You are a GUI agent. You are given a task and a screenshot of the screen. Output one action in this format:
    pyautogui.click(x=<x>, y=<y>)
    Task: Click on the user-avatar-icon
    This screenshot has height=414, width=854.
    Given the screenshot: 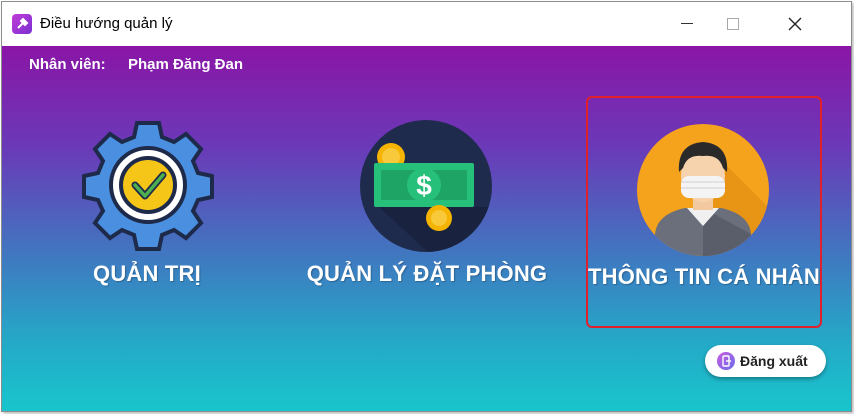 What is the action you would take?
    pyautogui.click(x=703, y=192)
    